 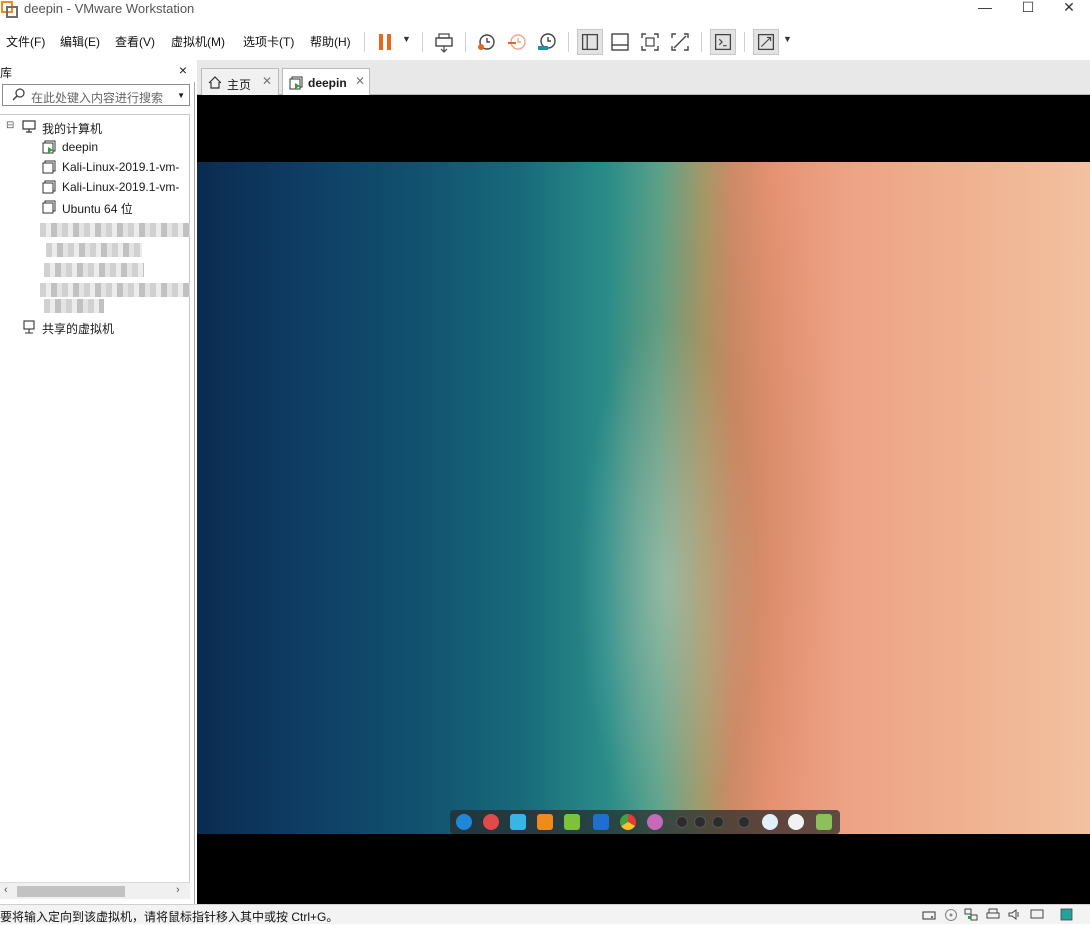 What do you see at coordinates (718, 822) in the screenshot?
I see `edit-icon` at bounding box center [718, 822].